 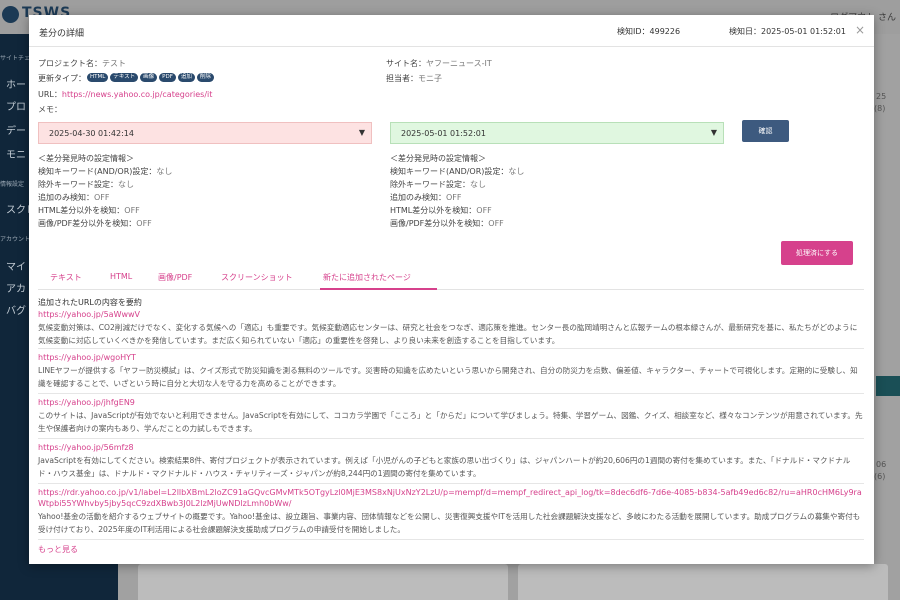 What do you see at coordinates (557, 133) in the screenshot?
I see `compare-date-select-right: 2025-05-01 01:52:01 ▼` at bounding box center [557, 133].